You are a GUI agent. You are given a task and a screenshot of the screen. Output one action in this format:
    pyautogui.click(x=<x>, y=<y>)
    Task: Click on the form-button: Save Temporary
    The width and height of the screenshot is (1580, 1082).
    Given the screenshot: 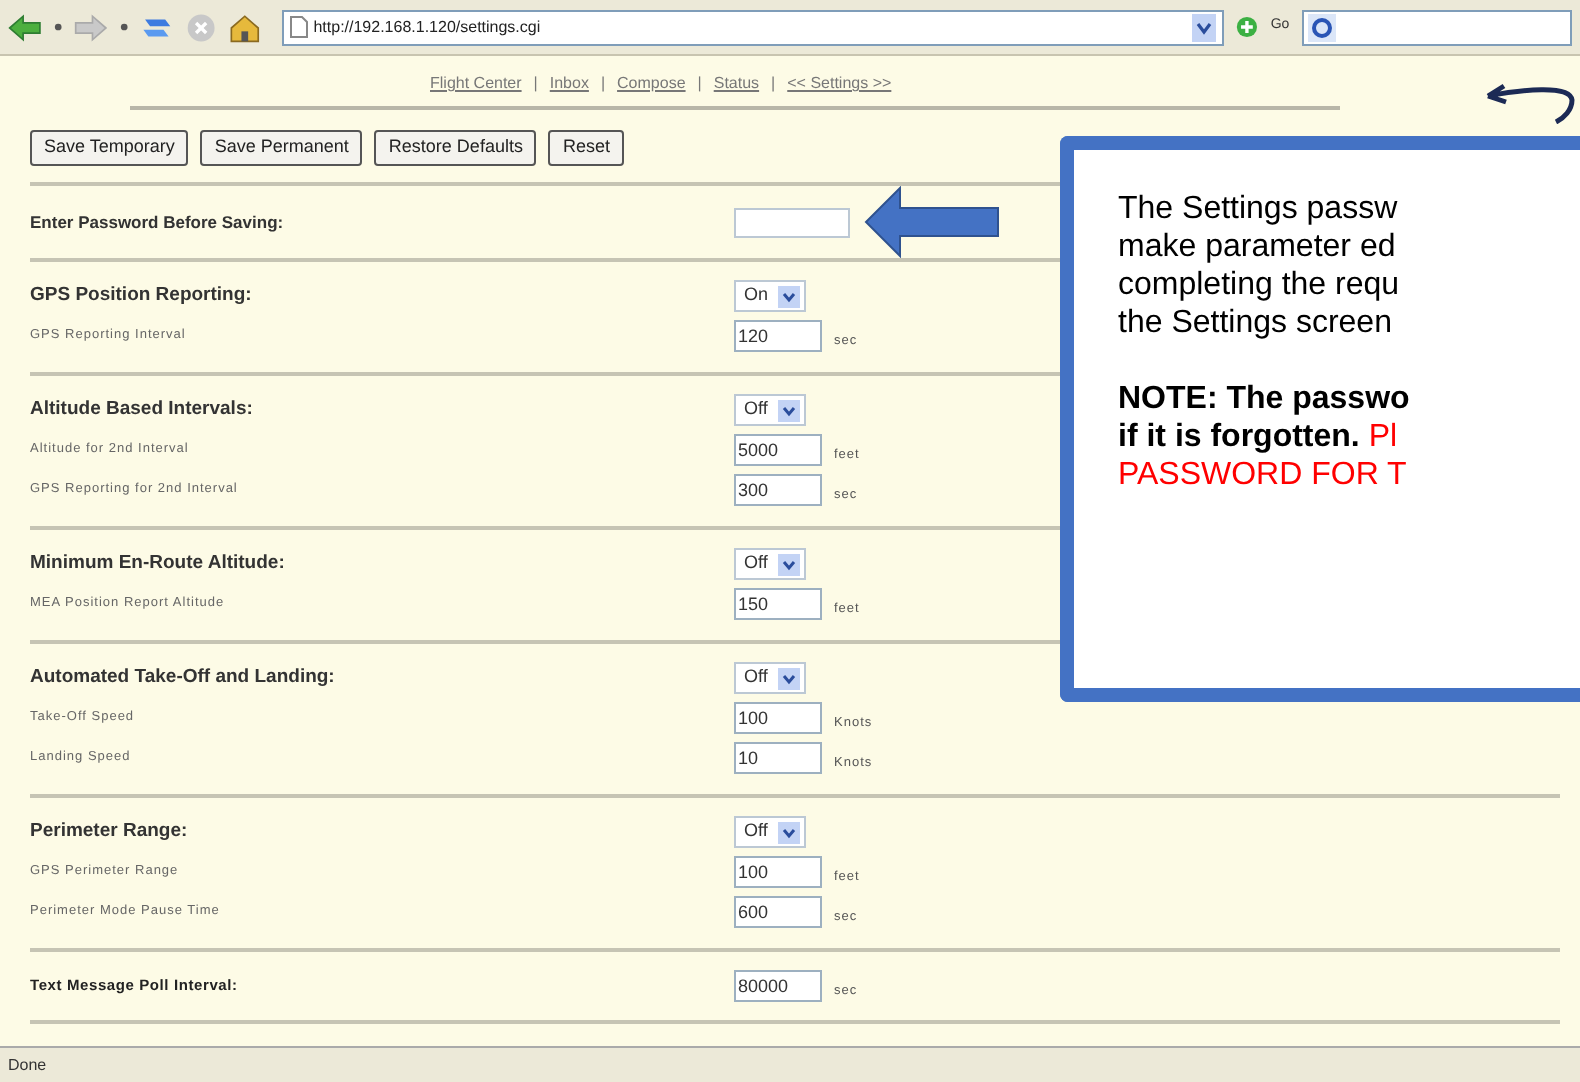 What is the action you would take?
    pyautogui.click(x=109, y=148)
    